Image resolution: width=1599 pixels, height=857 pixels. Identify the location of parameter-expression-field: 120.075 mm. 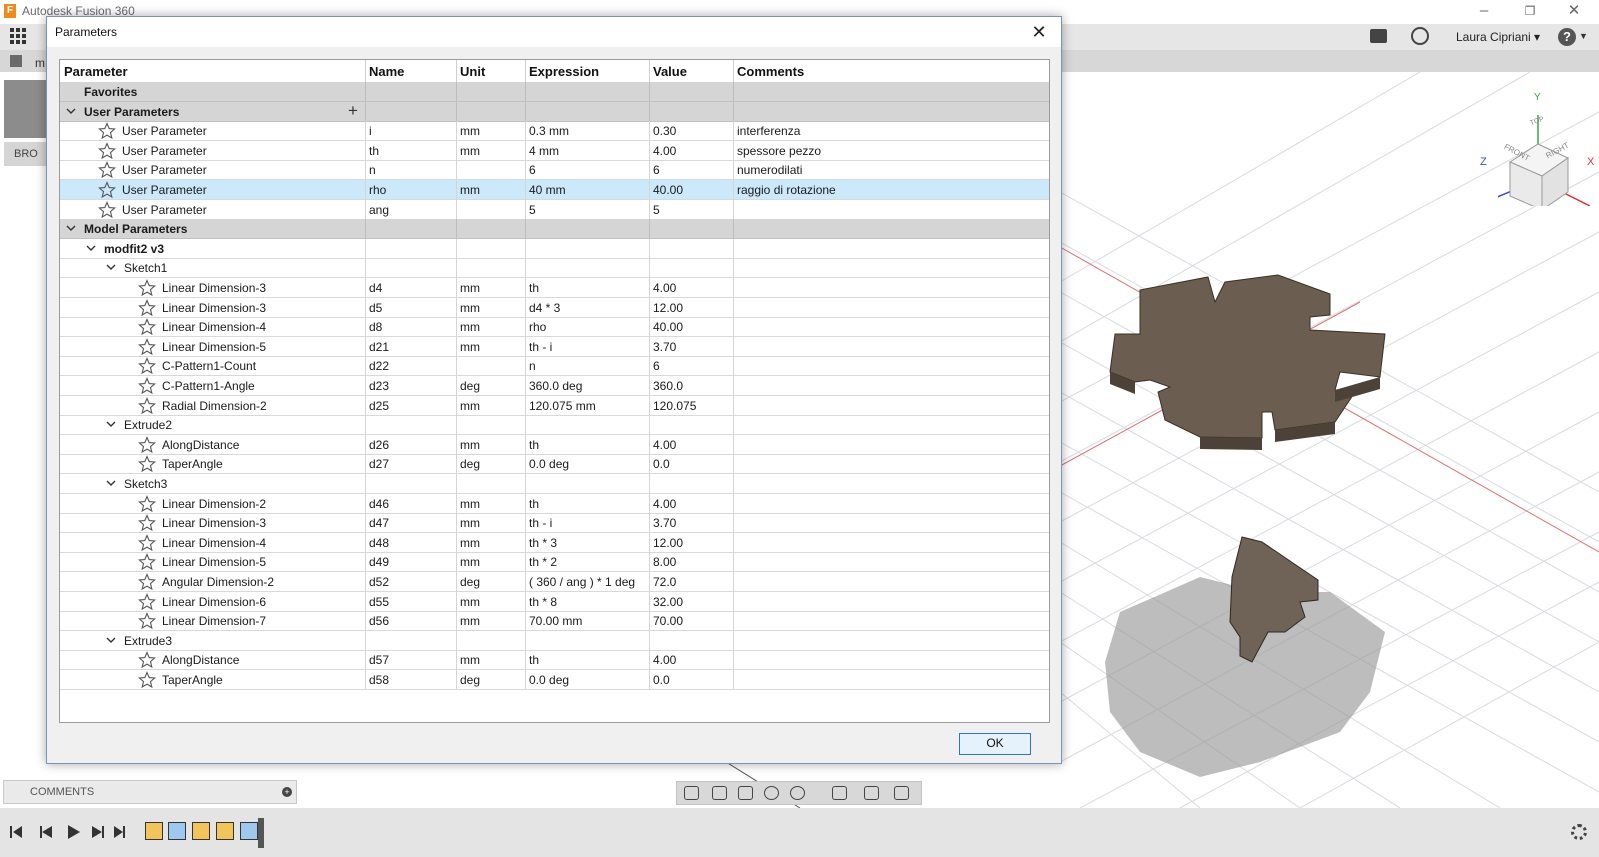
(587, 405).